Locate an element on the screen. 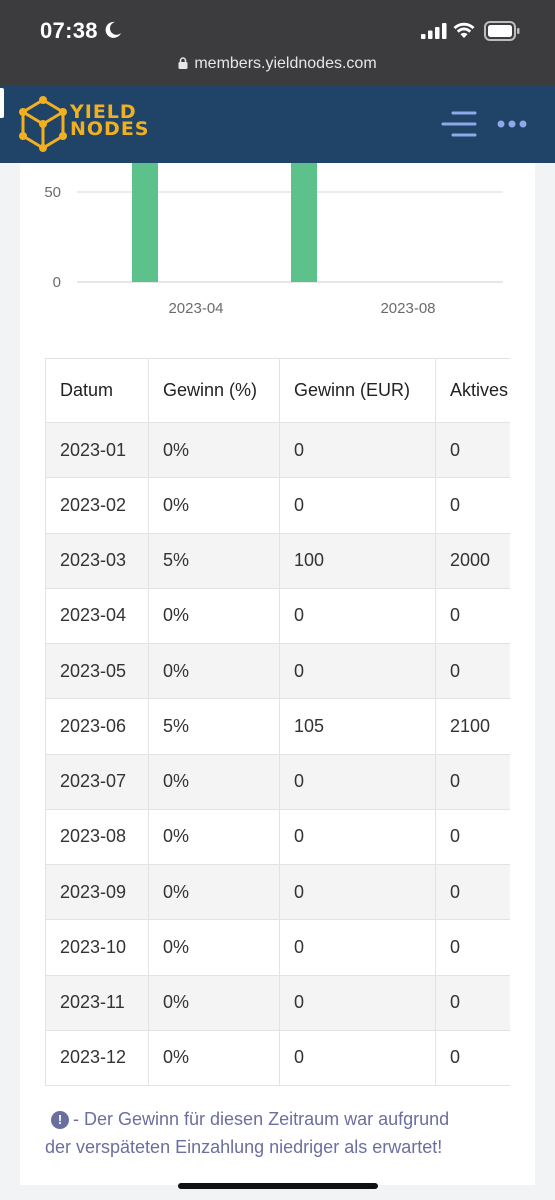  table-cell: 2100 is located at coordinates (472, 726).